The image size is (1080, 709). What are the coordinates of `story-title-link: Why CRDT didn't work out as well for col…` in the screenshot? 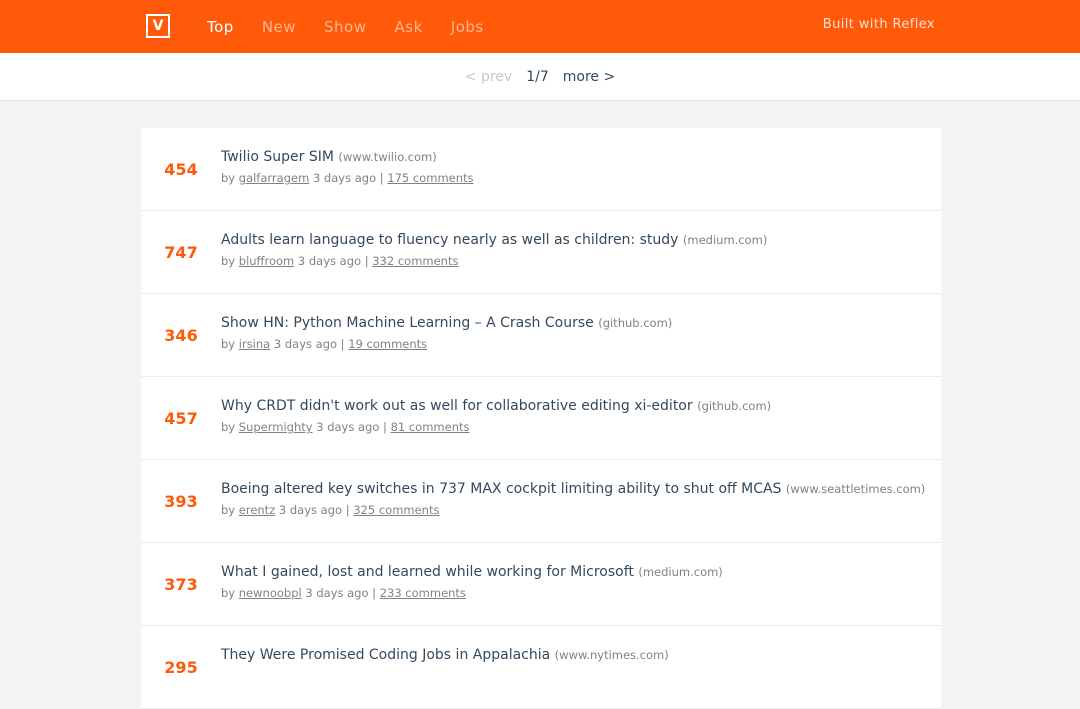 It's located at (457, 406).